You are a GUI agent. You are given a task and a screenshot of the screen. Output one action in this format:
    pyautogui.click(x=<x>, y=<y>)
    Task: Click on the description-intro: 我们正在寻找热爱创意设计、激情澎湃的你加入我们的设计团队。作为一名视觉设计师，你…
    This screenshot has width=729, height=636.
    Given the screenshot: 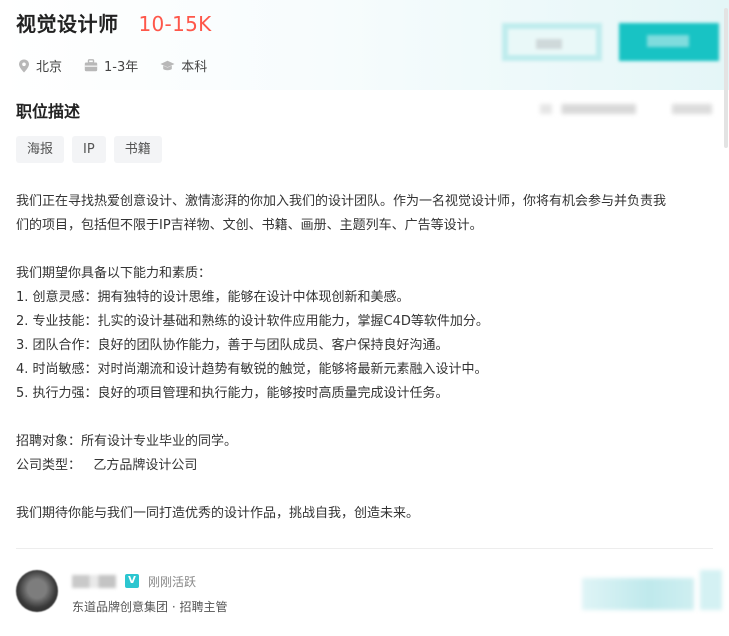 What is the action you would take?
    pyautogui.click(x=341, y=201)
    